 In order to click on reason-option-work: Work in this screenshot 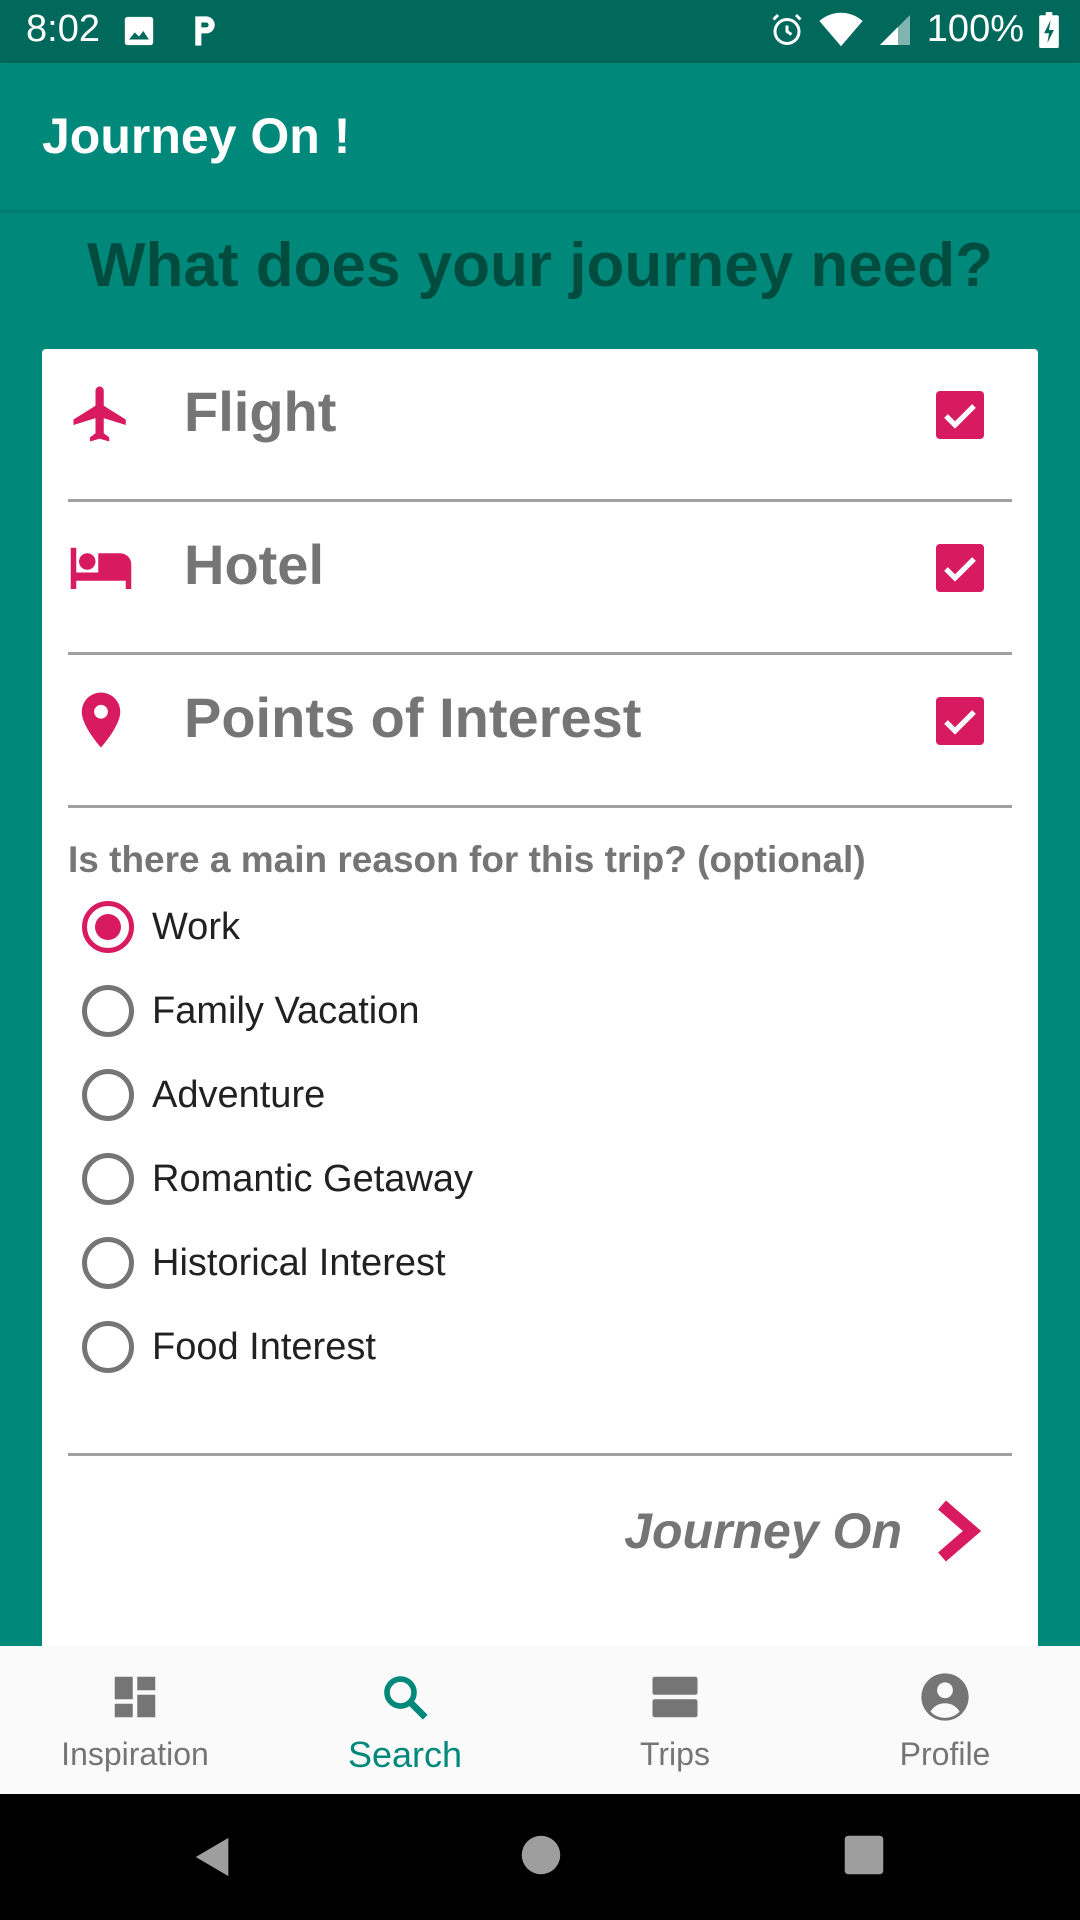, I will do `click(161, 927)`.